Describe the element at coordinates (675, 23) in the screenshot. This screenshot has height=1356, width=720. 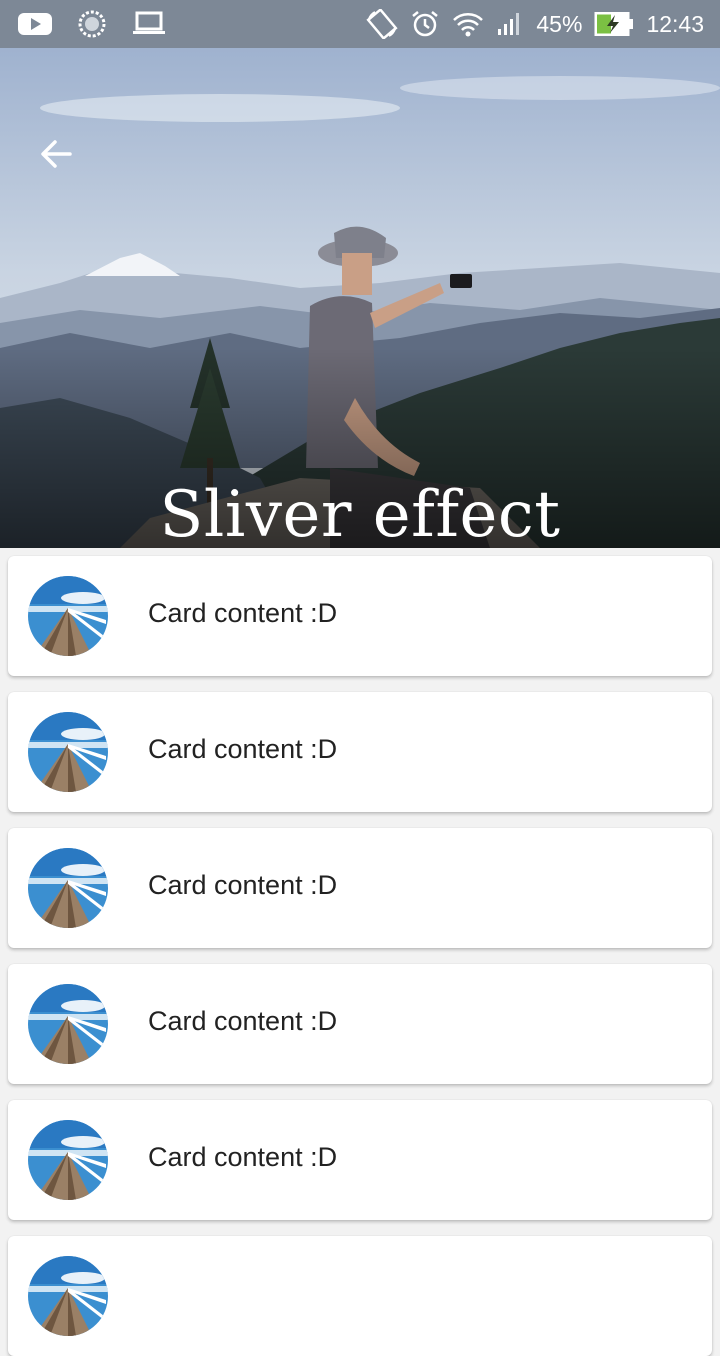
I see `clock: 12:43` at that location.